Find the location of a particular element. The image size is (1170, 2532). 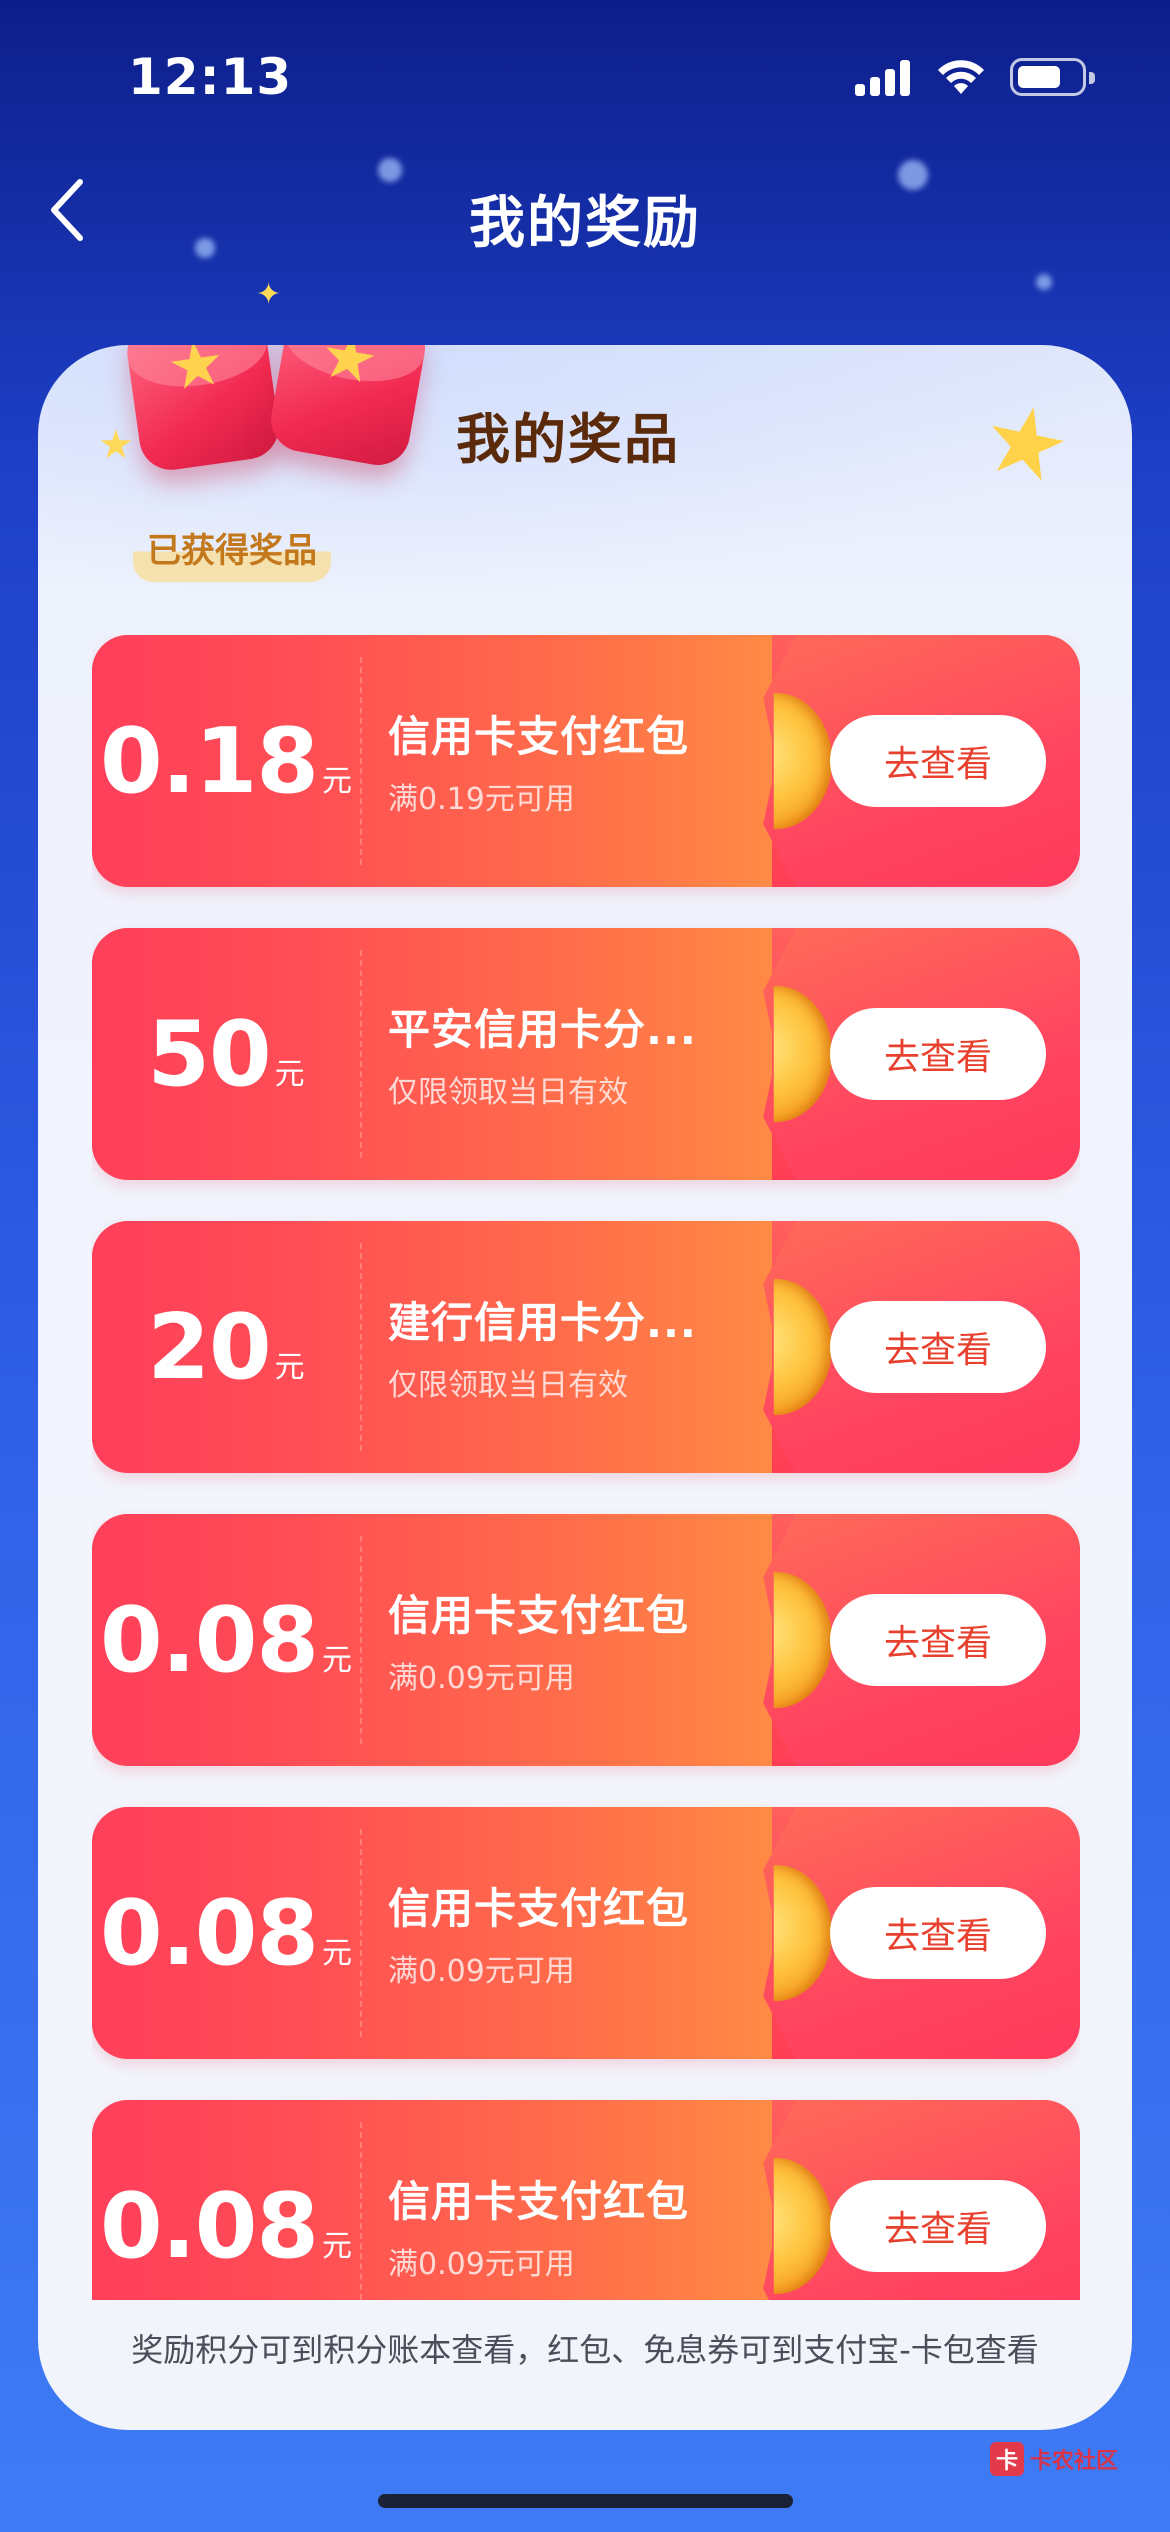

coupon-card: 50 元平安信用卡分... 仅限领取当日有效 去查看 is located at coordinates (586, 1054).